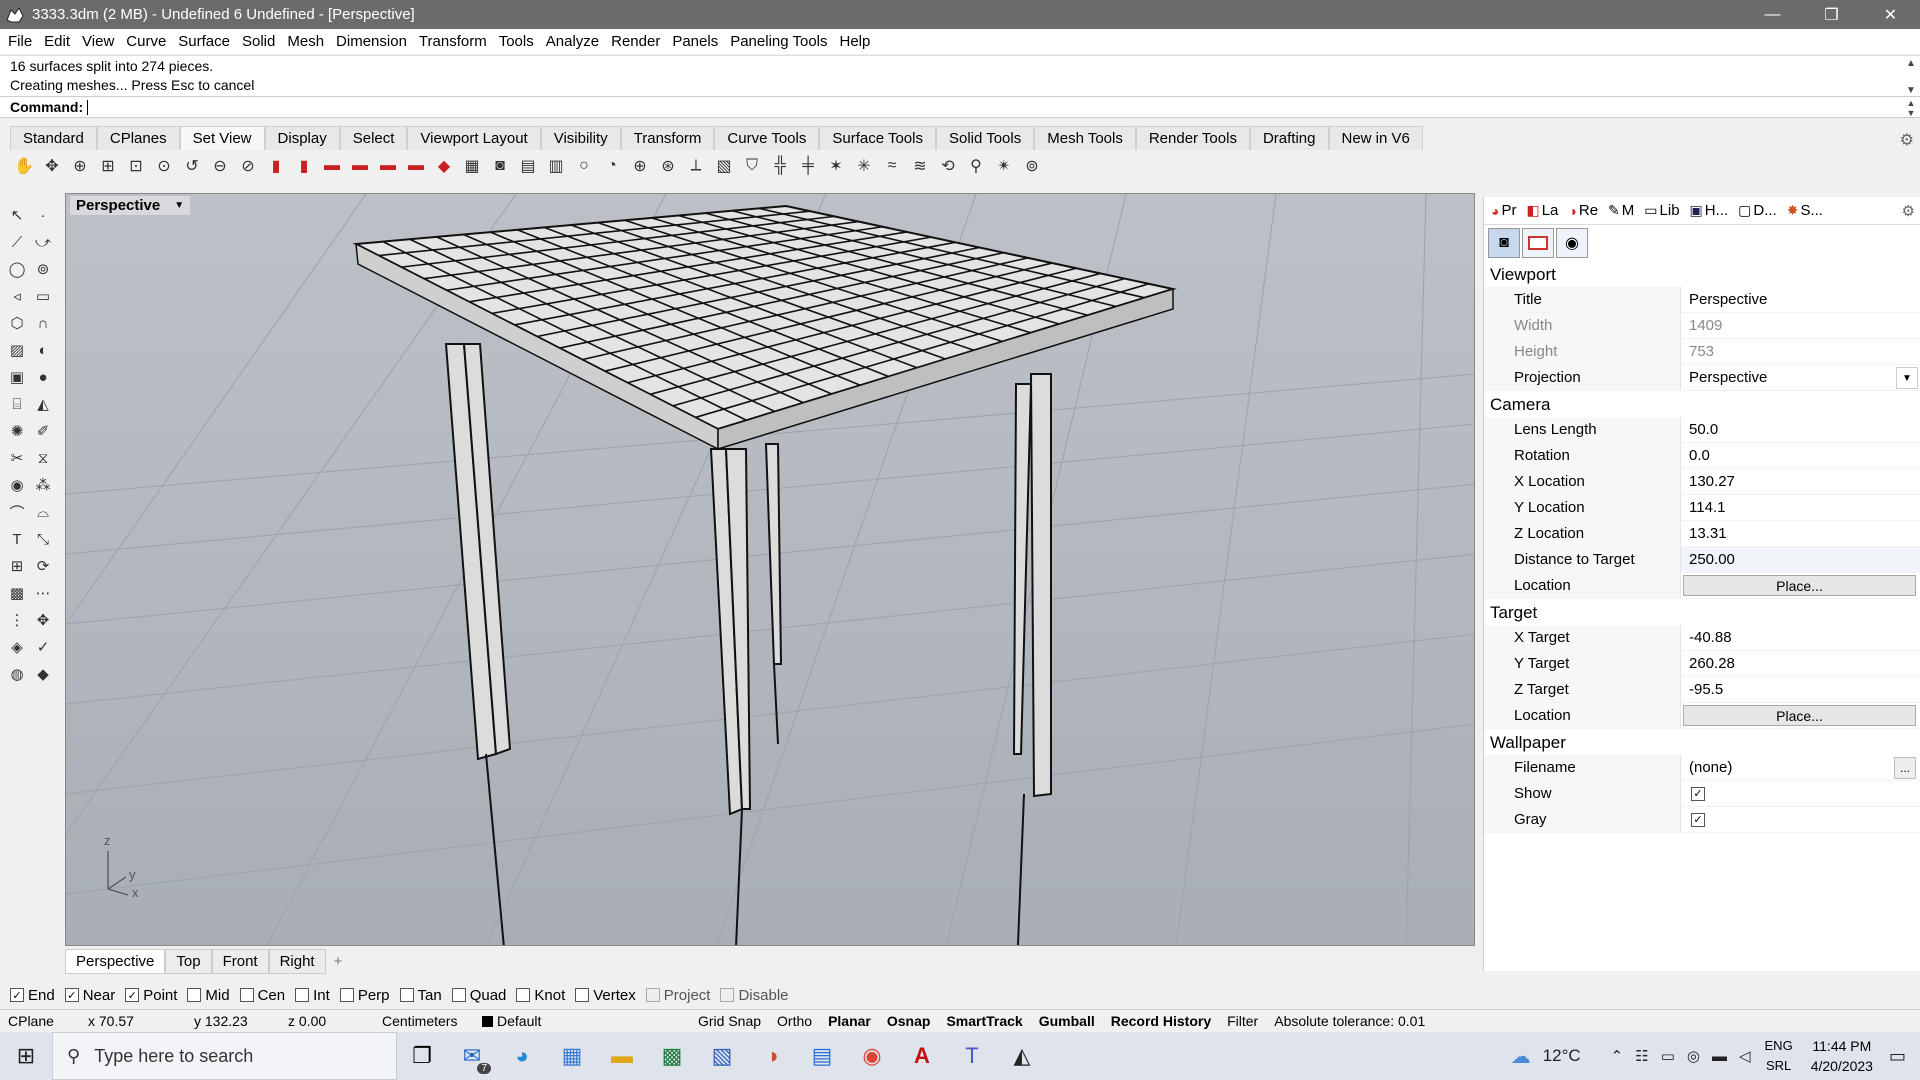 This screenshot has height=1080, width=1920. What do you see at coordinates (130, 205) in the screenshot?
I see `viewport-title-tab: Perspective ▼` at bounding box center [130, 205].